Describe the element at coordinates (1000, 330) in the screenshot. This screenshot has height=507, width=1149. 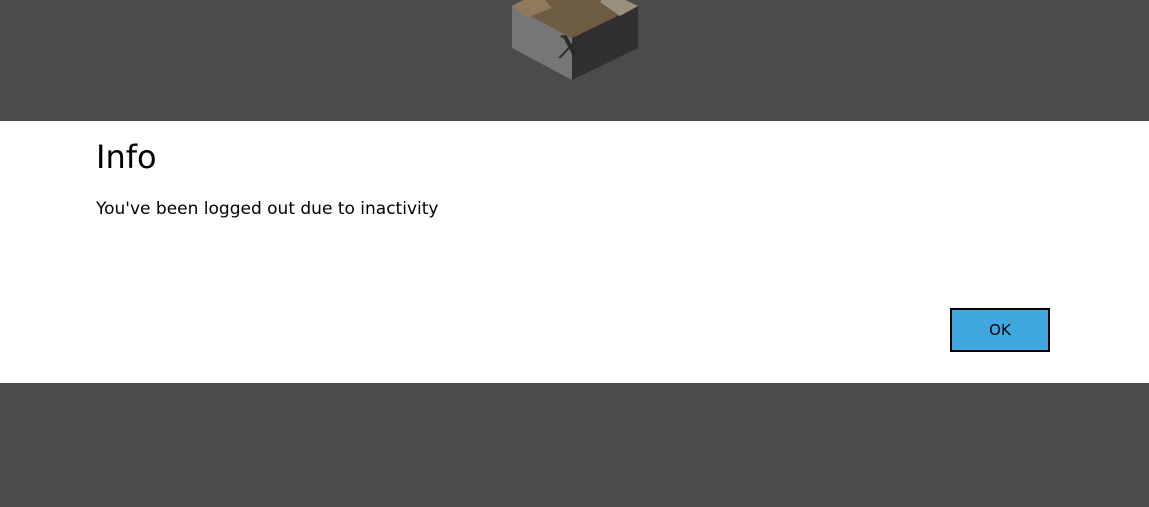
I see `ok-button: OK` at that location.